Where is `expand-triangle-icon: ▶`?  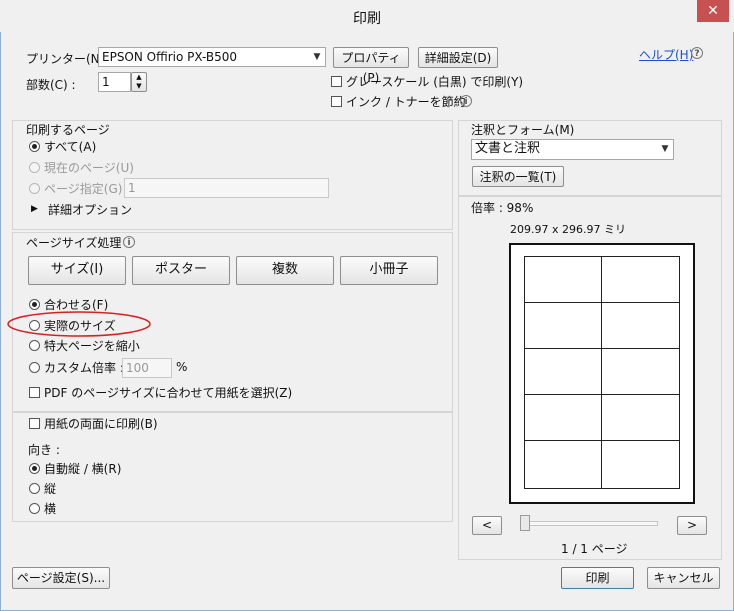 expand-triangle-icon: ▶ is located at coordinates (34, 209).